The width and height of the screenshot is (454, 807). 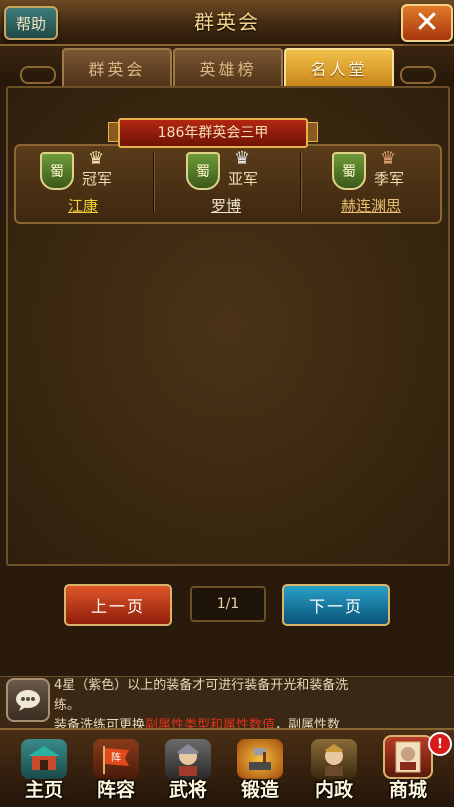 I want to click on nav-home: 主页, so click(x=44, y=767).